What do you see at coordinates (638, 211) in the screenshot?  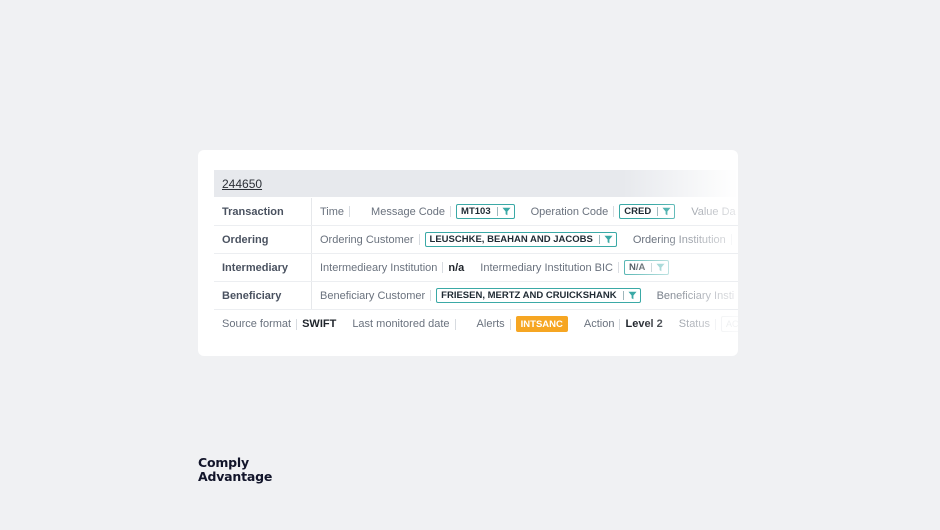 I see `operation-code-value: CRED` at bounding box center [638, 211].